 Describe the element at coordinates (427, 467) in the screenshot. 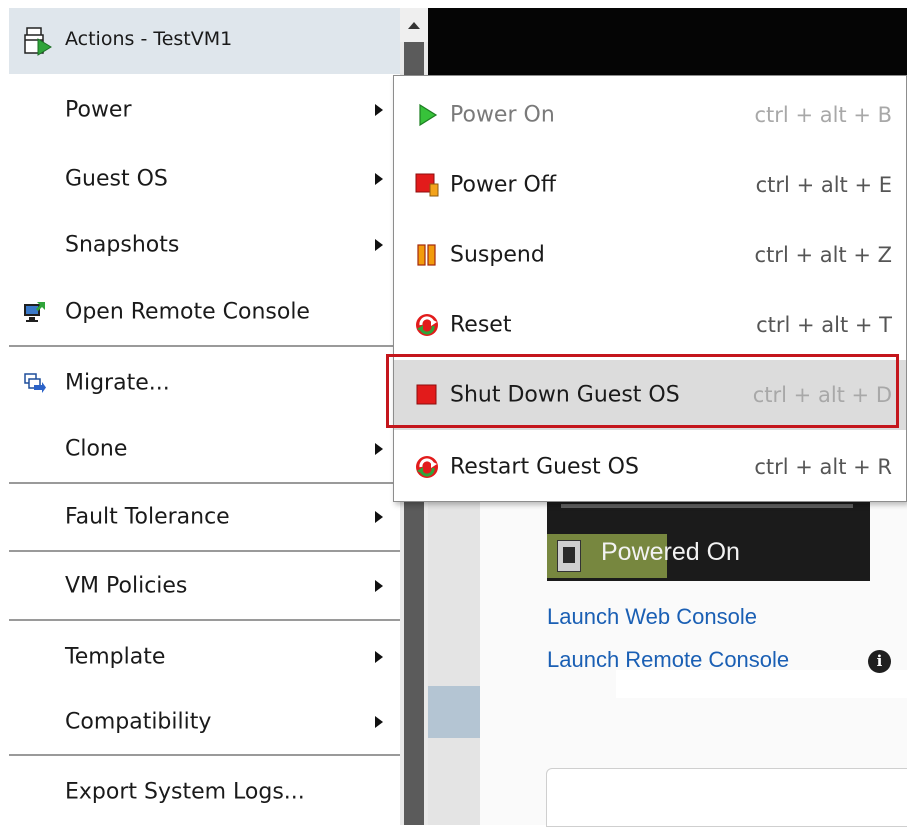

I see `restart-icon` at that location.